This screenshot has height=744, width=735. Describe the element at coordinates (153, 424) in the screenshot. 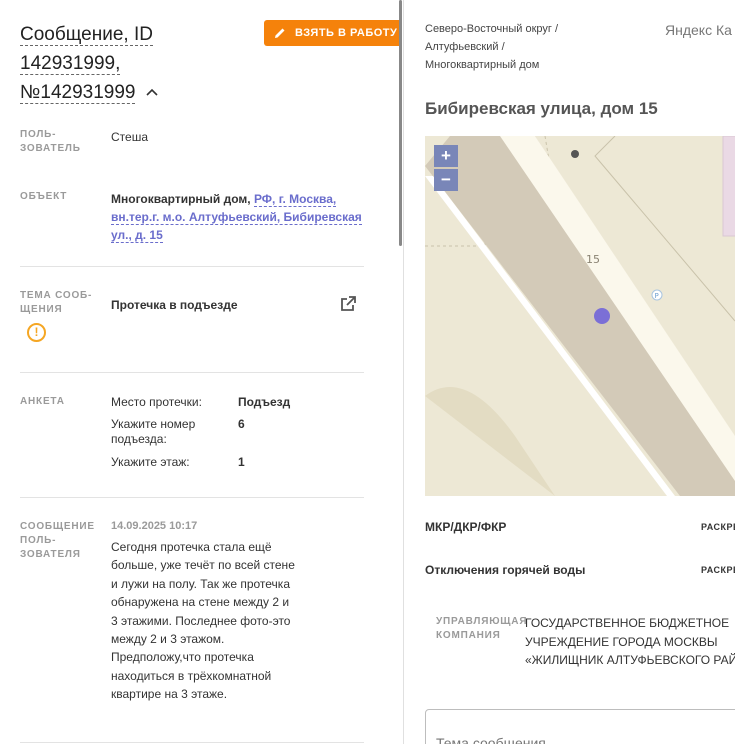

I see `question-entrance-line1: Укажите номер` at that location.